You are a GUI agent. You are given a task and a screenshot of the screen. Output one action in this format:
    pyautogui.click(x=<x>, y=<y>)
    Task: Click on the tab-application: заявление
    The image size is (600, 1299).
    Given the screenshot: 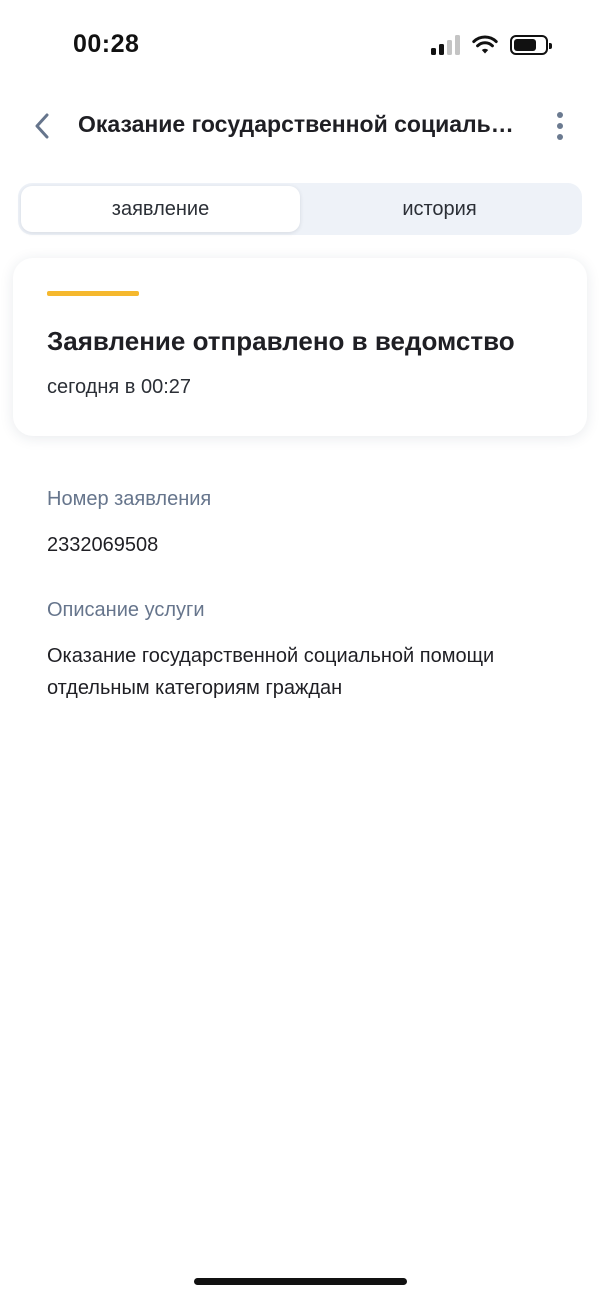 What is the action you would take?
    pyautogui.click(x=160, y=209)
    